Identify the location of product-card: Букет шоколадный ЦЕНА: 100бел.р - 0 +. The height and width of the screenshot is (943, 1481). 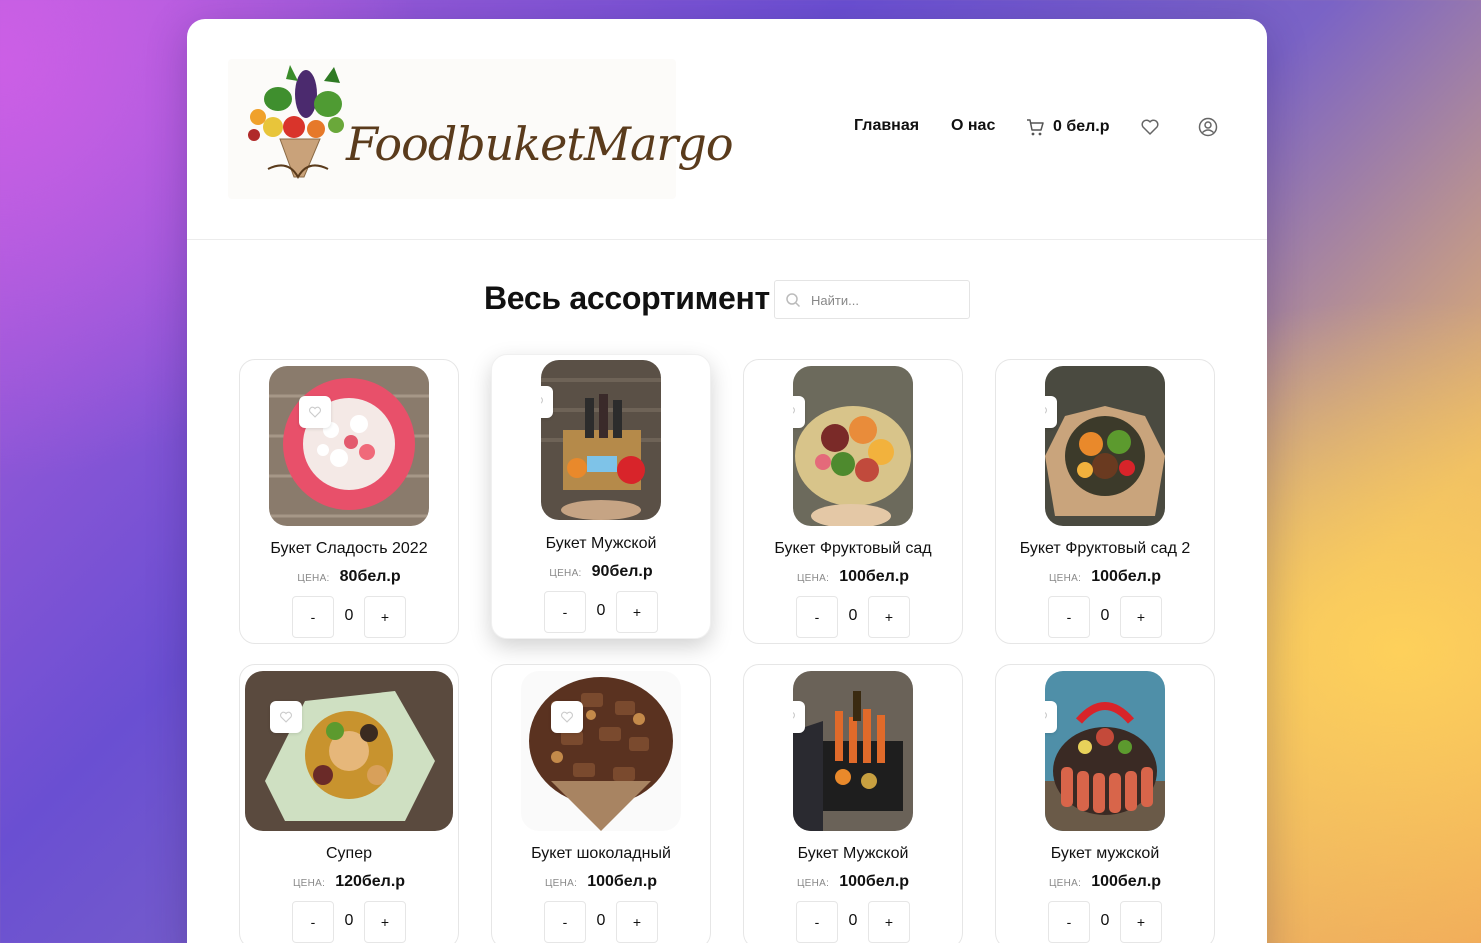
(601, 803).